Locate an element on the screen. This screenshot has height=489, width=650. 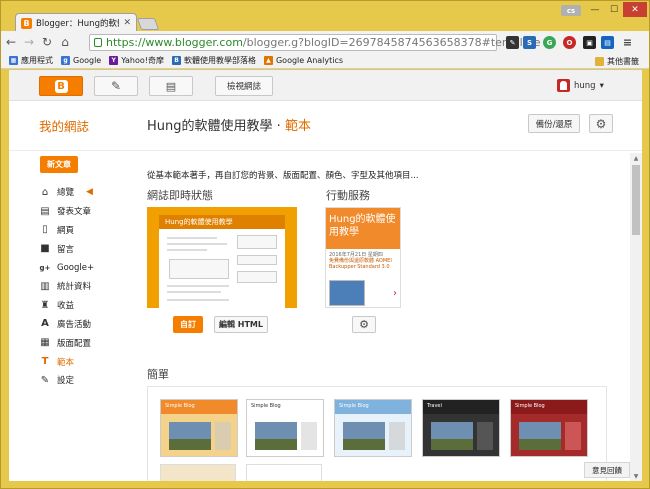
scrollbar-thumb is located at coordinates (636, 200).